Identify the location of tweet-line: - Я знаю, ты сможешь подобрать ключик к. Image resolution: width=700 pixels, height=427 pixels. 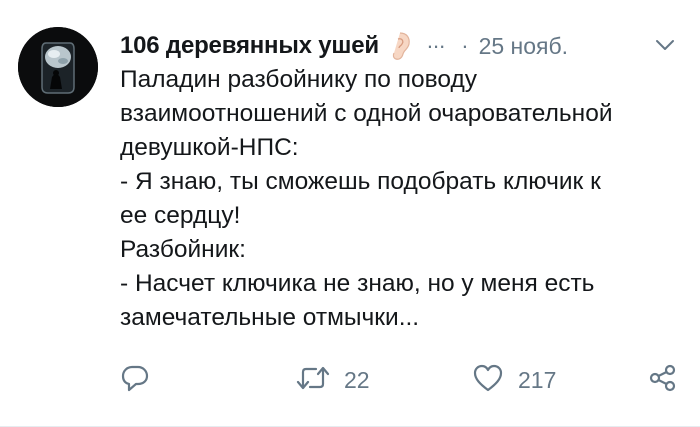
(360, 181).